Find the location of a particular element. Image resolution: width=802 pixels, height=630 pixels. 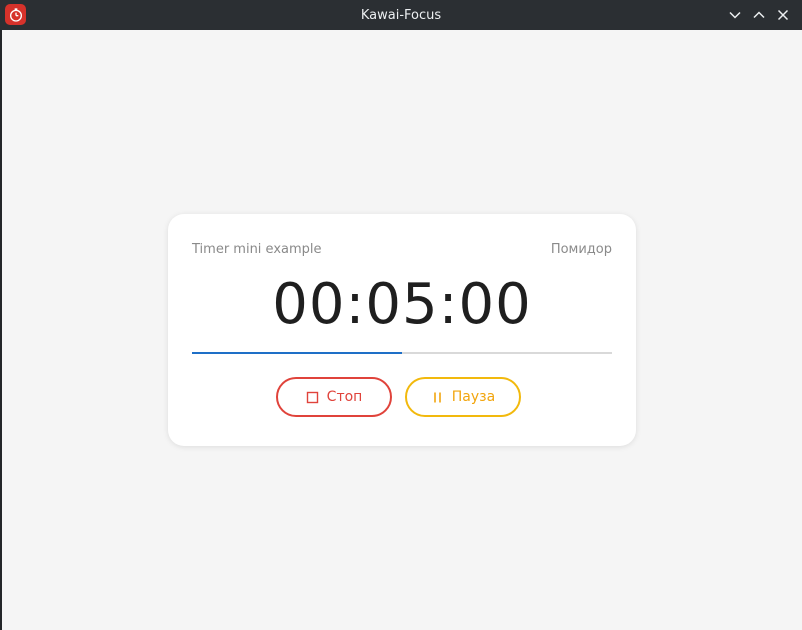

window-title: Kawai-Focus is located at coordinates (401, 15).